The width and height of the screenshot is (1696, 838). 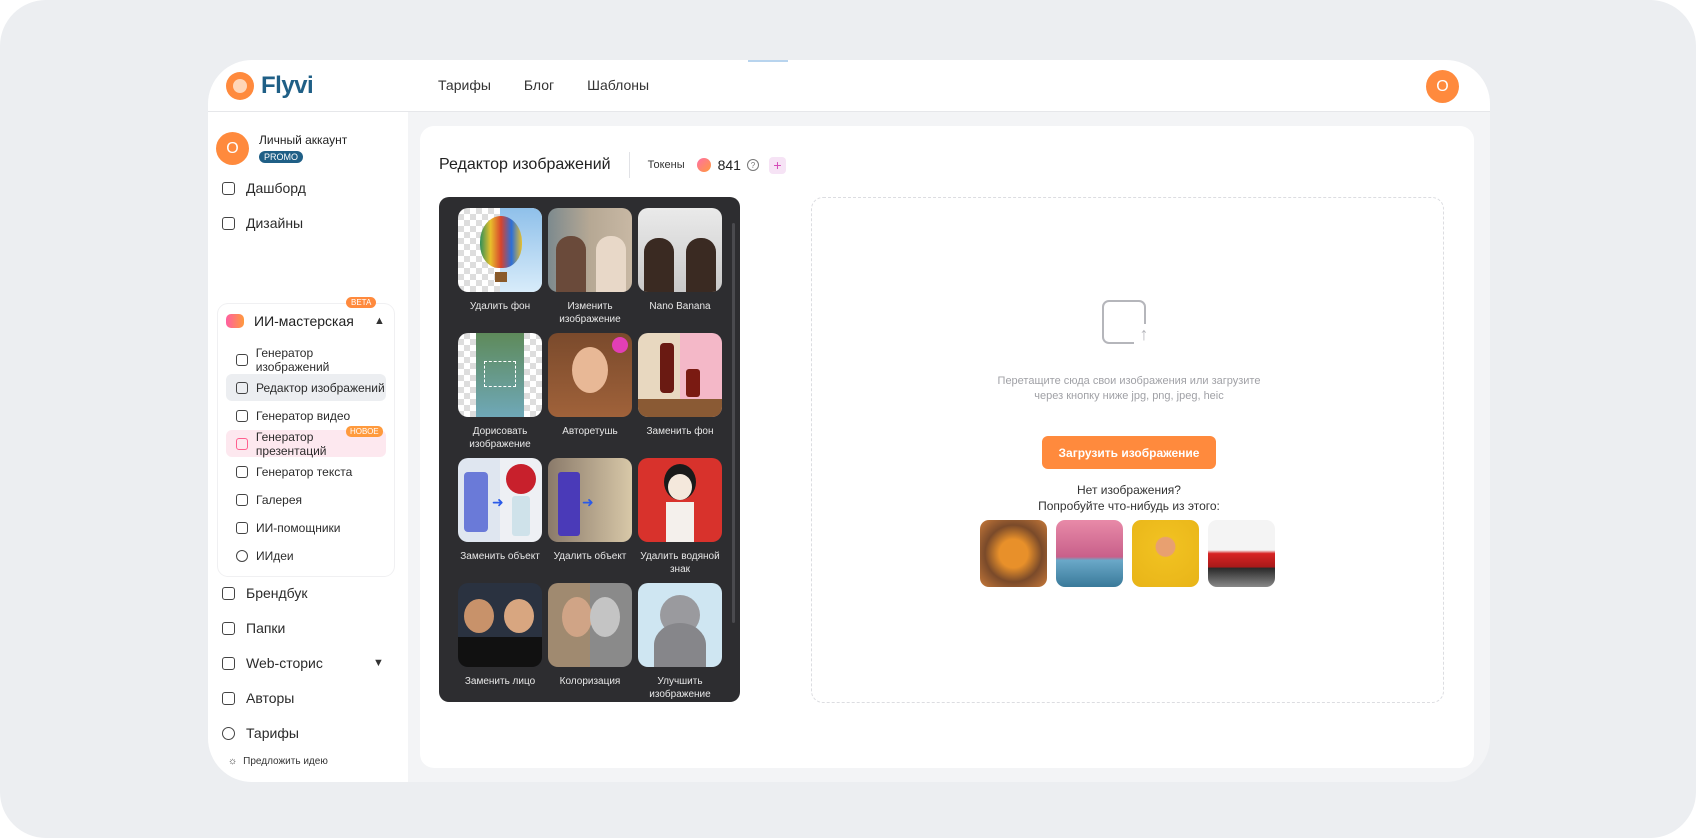 I want to click on tool-face-swap: Заменить лицо, so click(x=500, y=635).